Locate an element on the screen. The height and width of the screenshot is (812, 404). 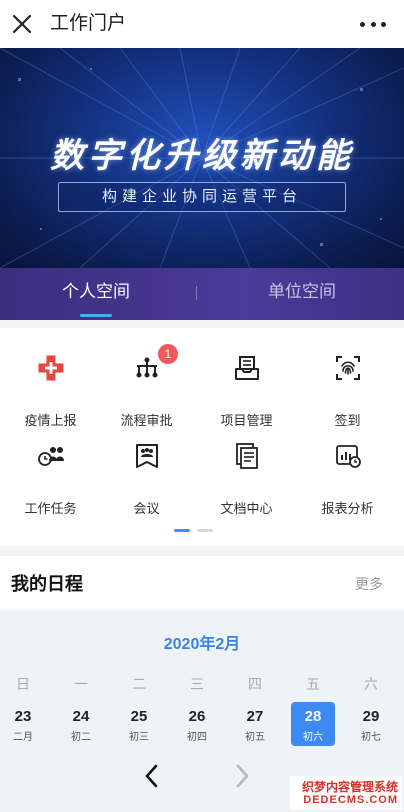
watermark-domain: DEDECMS.COM is located at coordinates (350, 800).